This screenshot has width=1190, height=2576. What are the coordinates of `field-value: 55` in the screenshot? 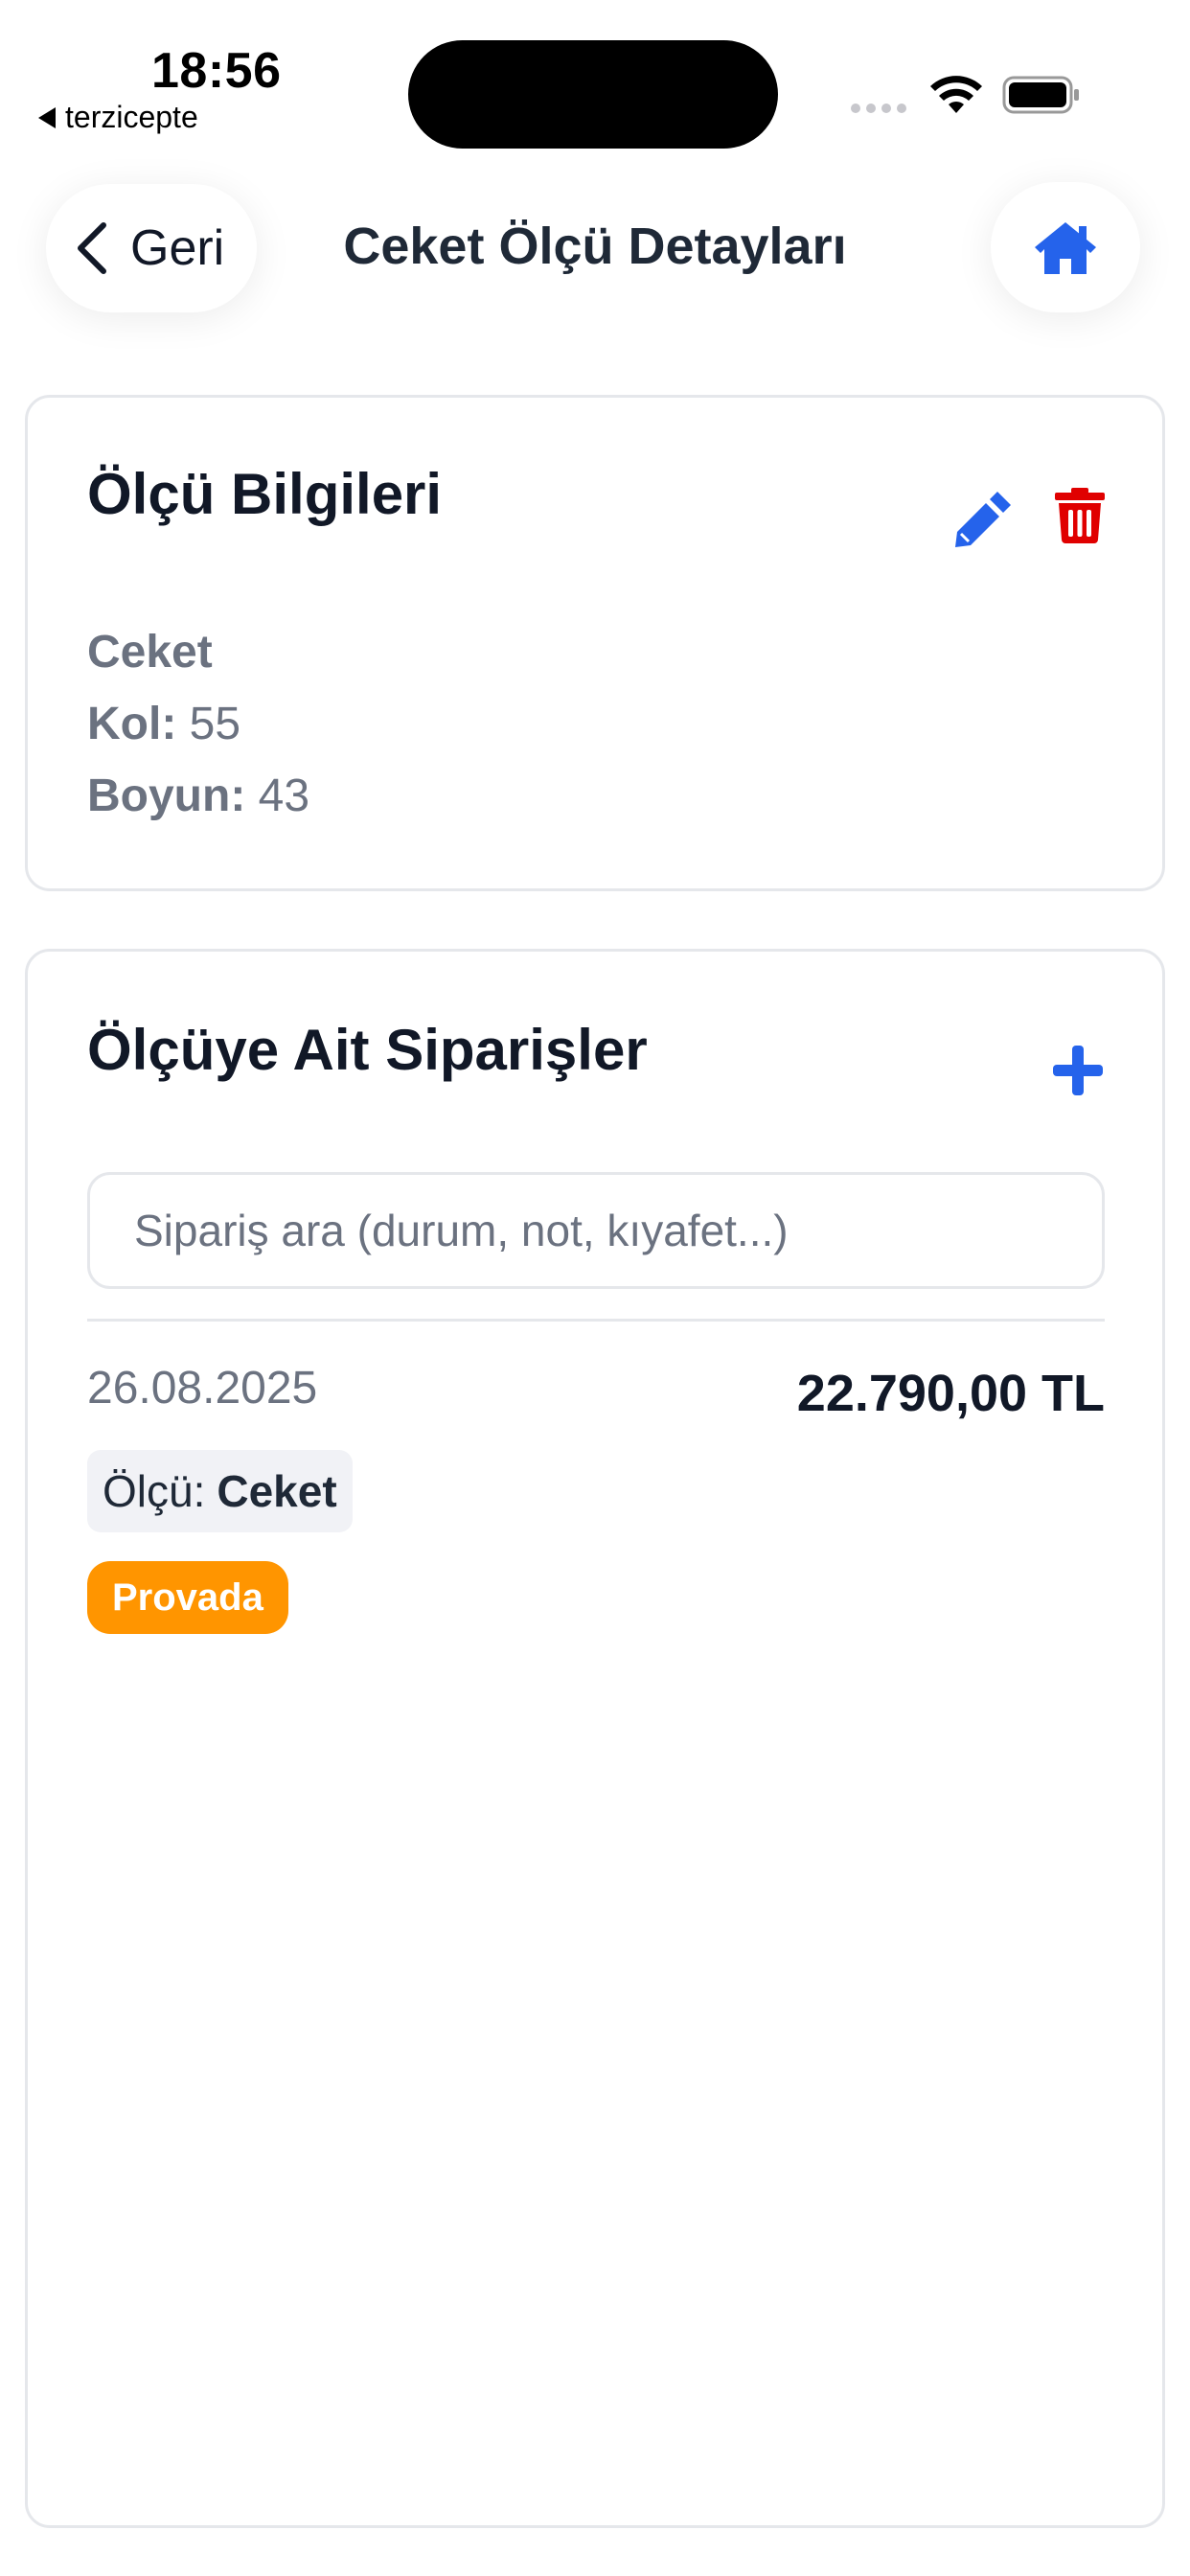 It's located at (215, 724).